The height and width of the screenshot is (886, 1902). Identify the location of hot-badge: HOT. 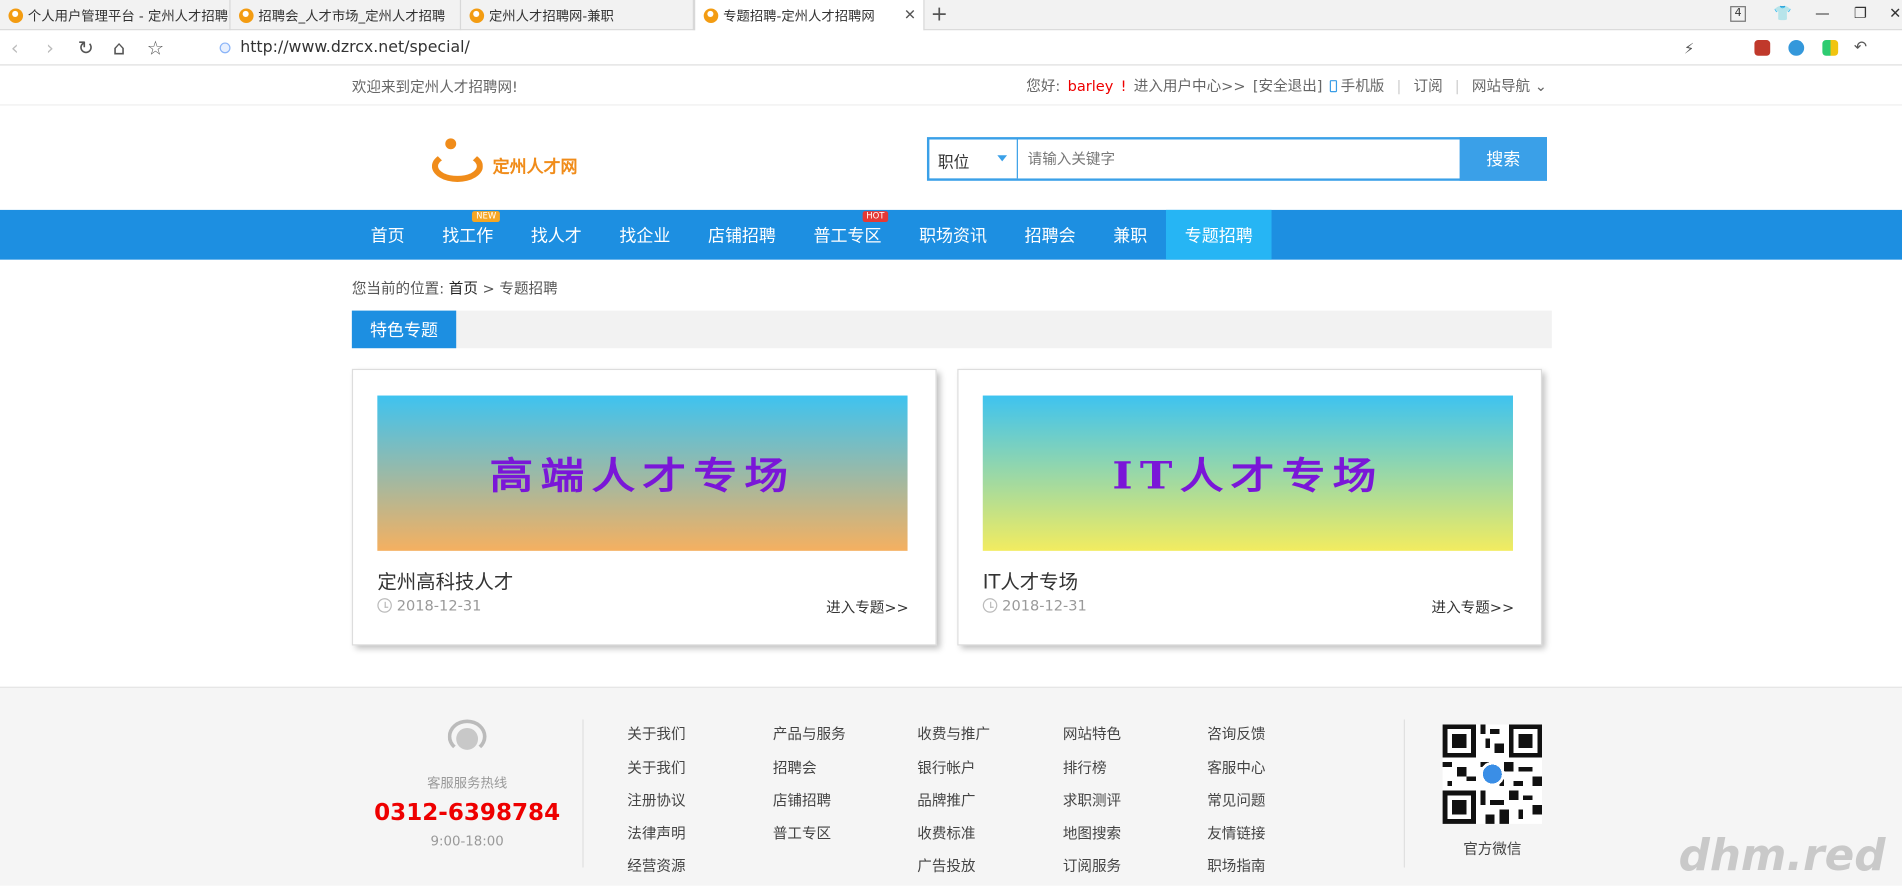
(875, 217).